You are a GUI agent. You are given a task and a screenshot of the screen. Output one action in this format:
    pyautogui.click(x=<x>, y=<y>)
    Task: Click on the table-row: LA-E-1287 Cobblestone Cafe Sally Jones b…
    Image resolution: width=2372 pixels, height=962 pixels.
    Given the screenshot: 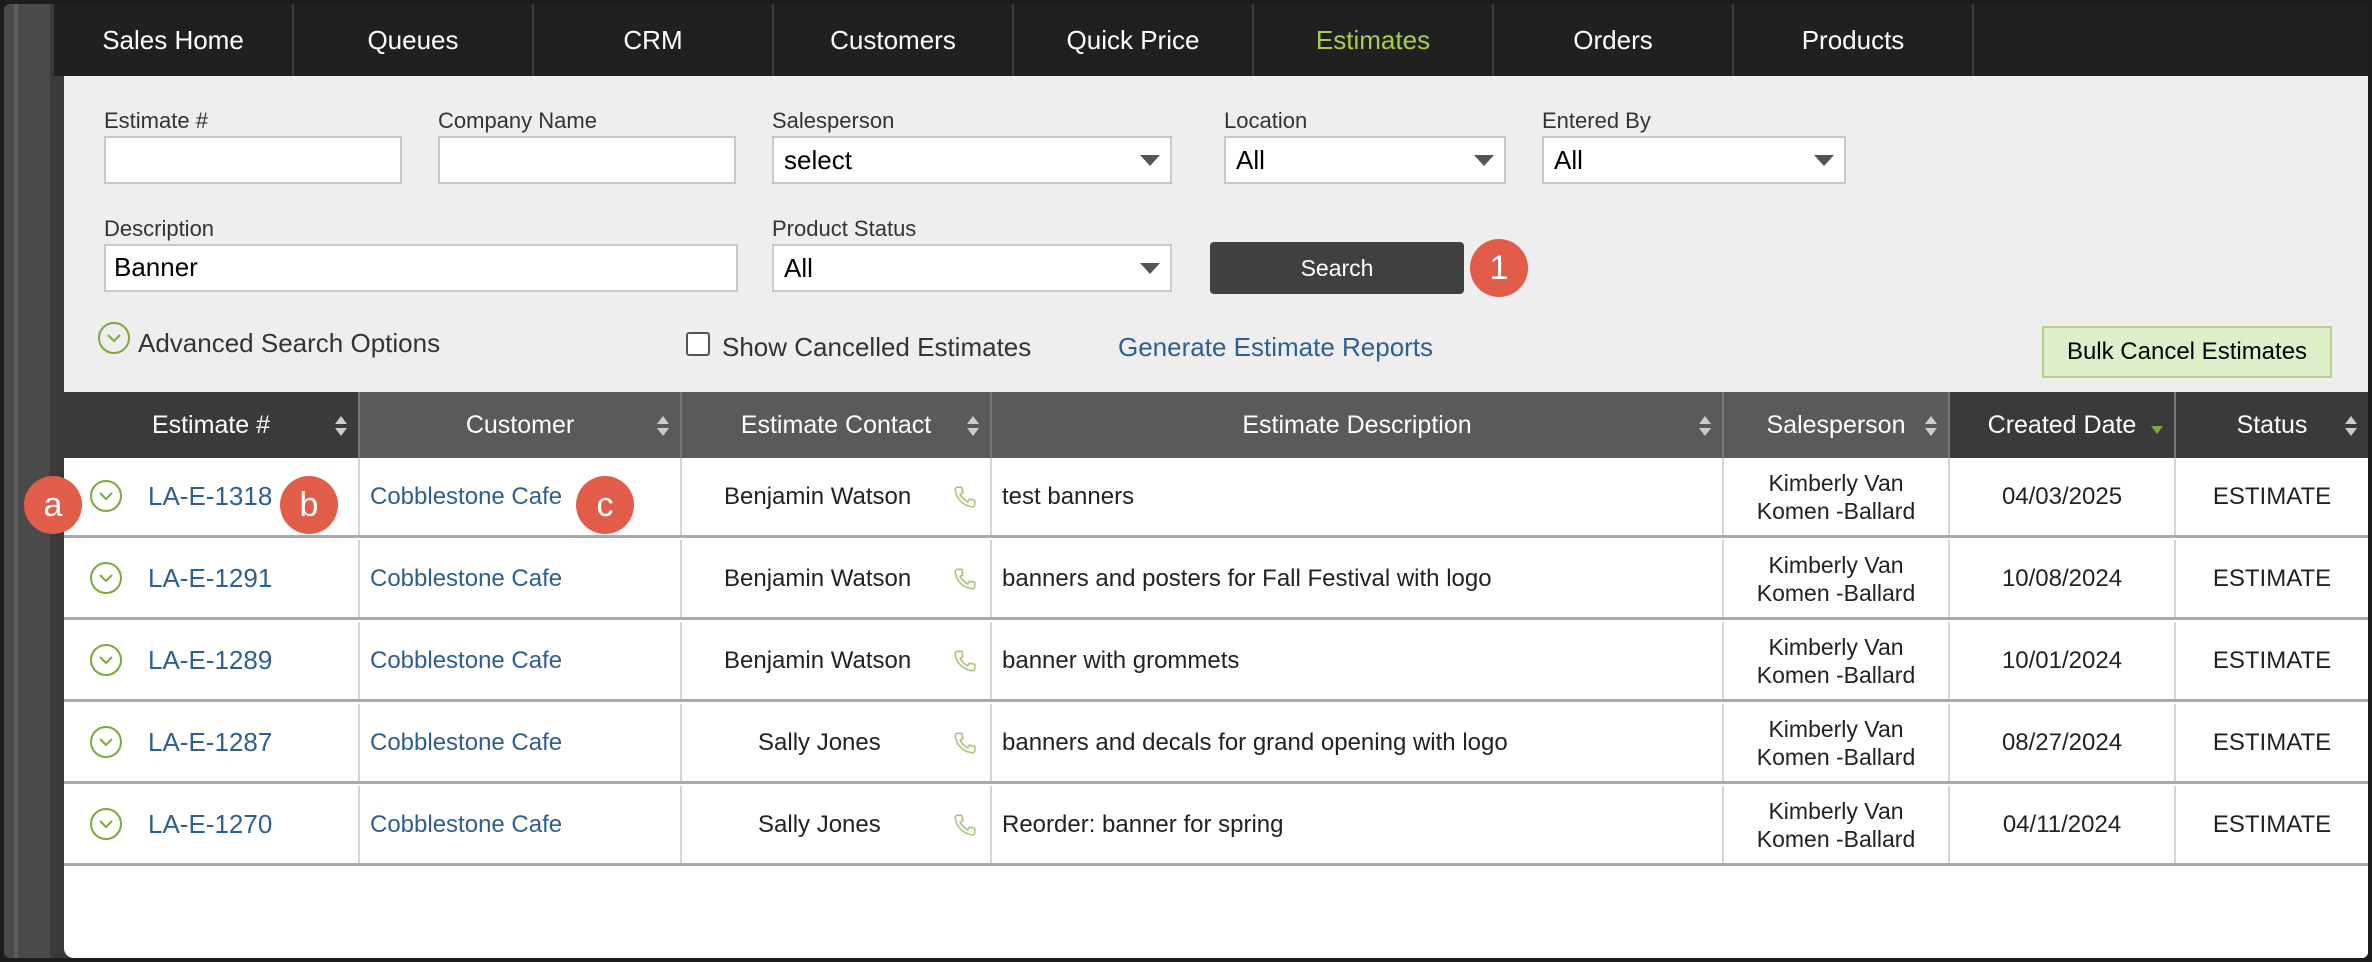 What is the action you would take?
    pyautogui.click(x=1216, y=744)
    